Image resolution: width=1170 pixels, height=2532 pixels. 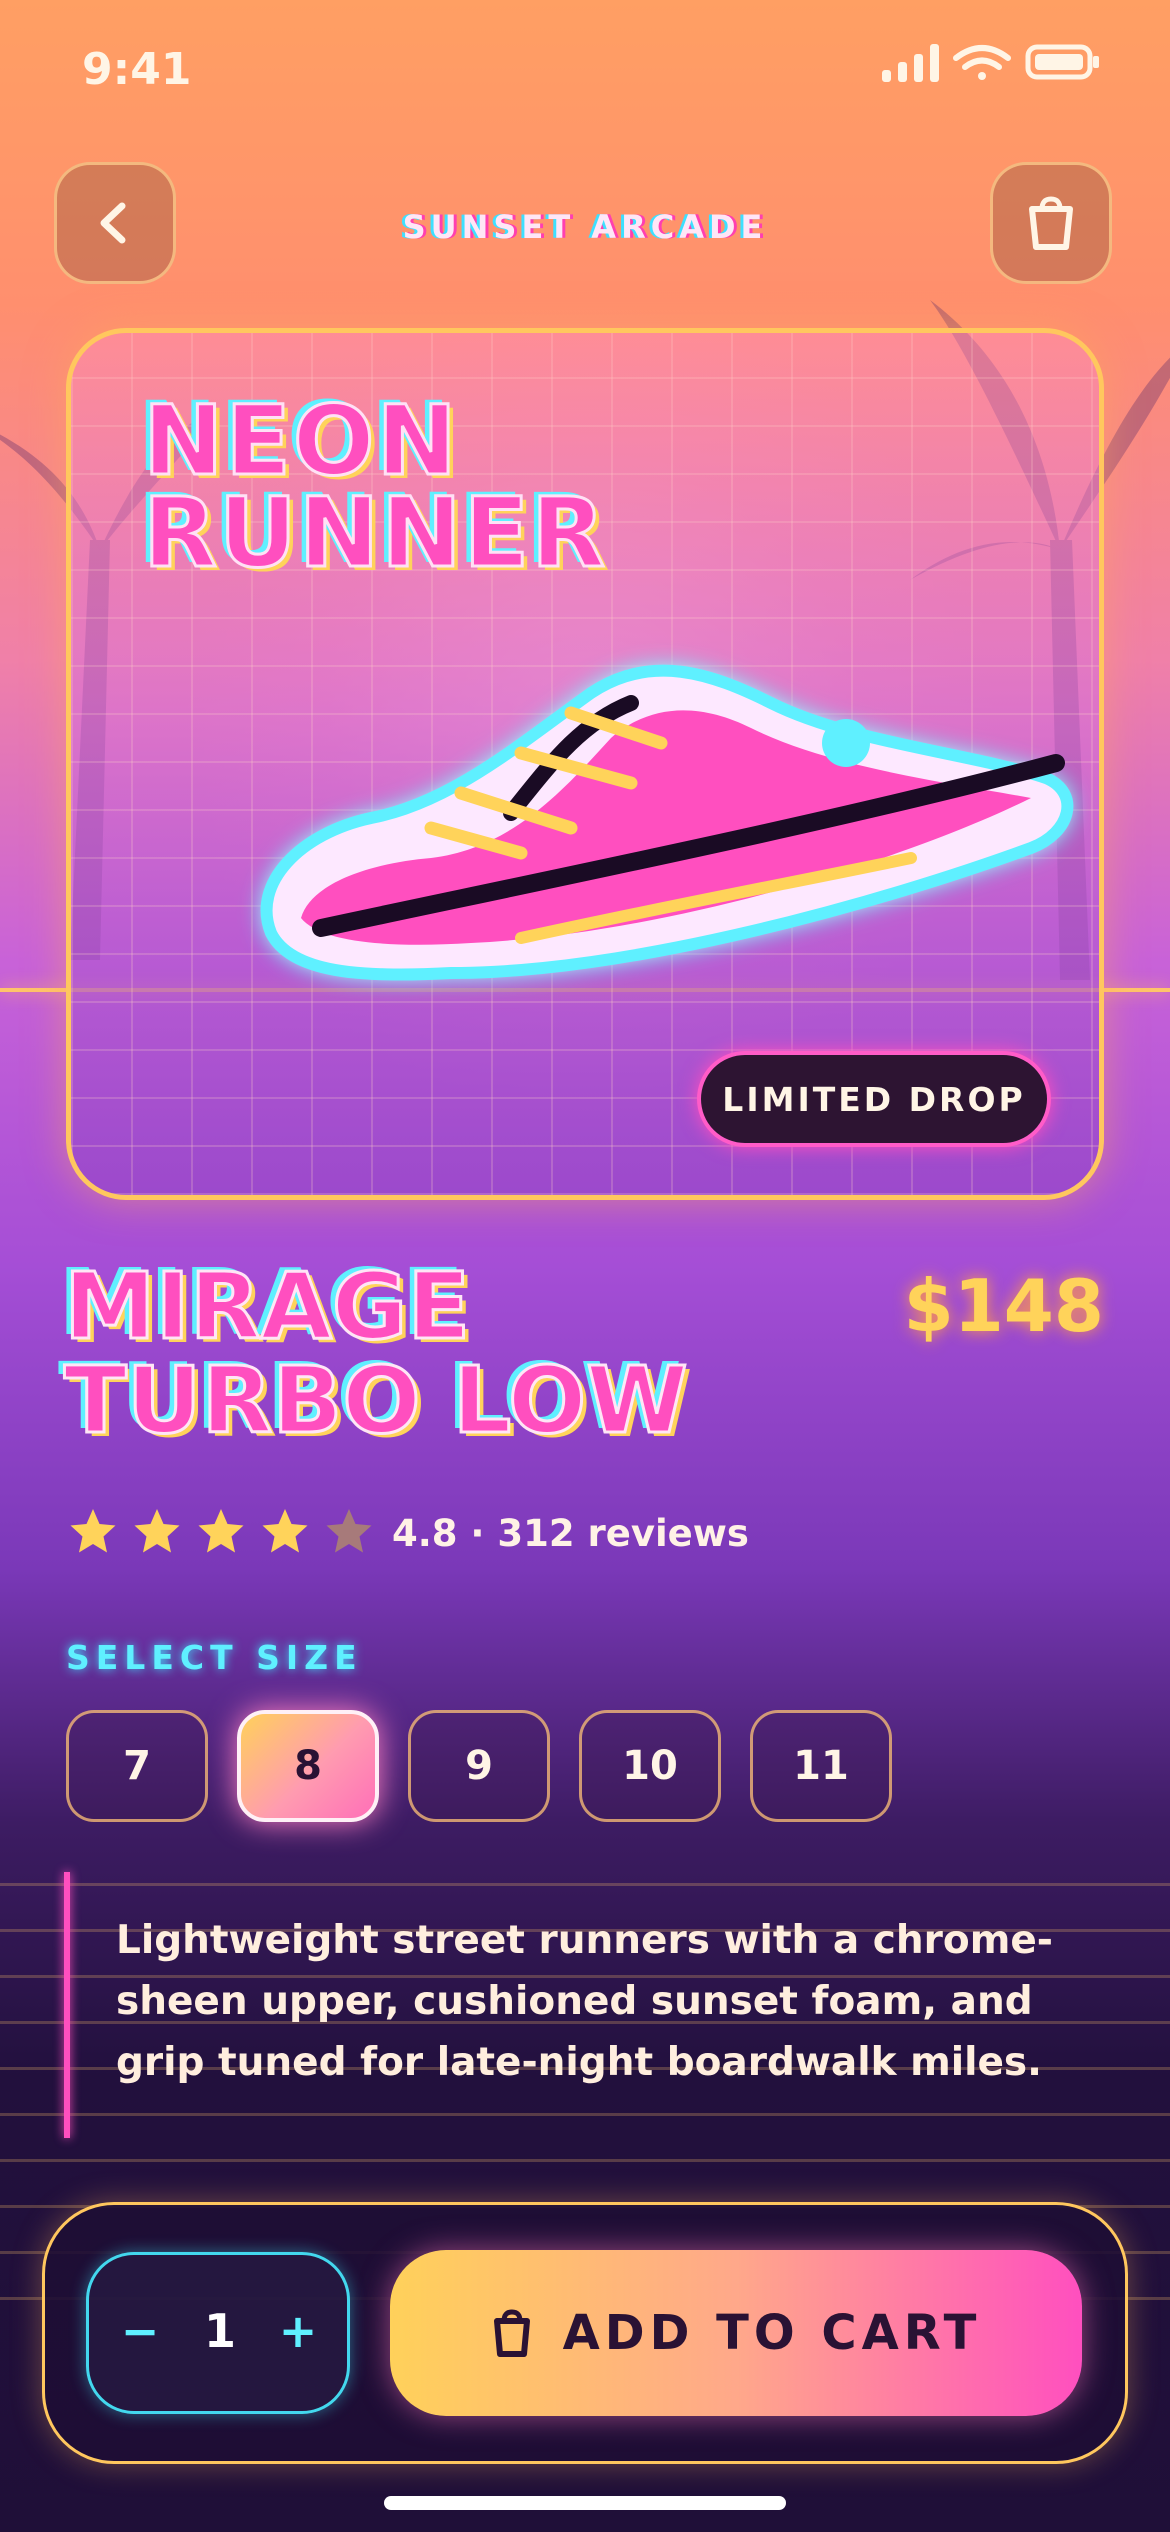 What do you see at coordinates (137, 1766) in the screenshot?
I see `size-option-7: 7` at bounding box center [137, 1766].